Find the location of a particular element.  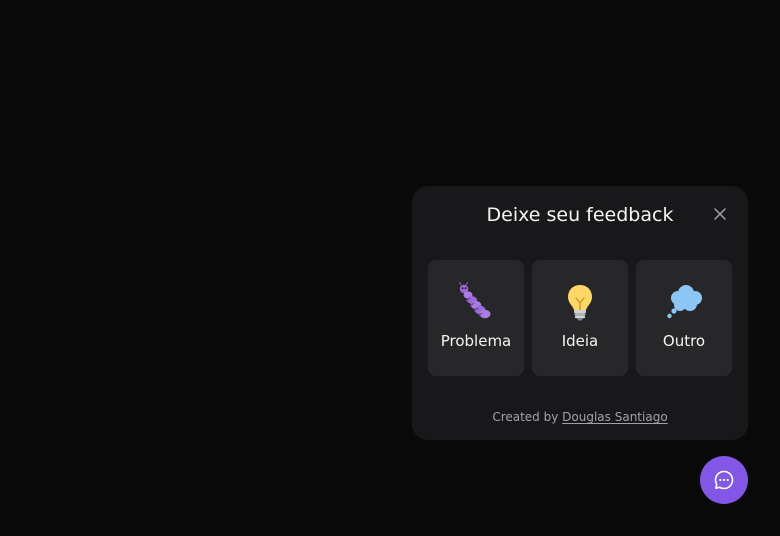

option-outro: Outro is located at coordinates (684, 318).